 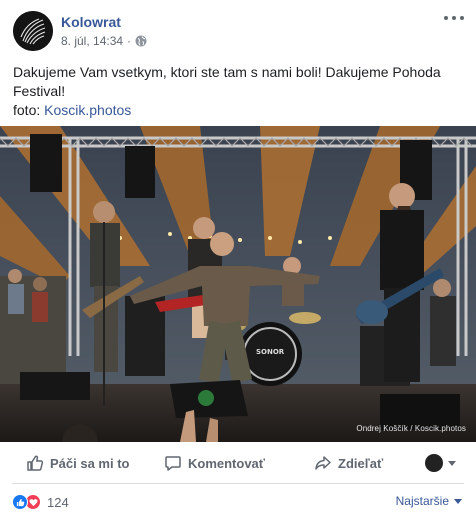 I want to click on sort-label: Najstaršie, so click(x=422, y=501).